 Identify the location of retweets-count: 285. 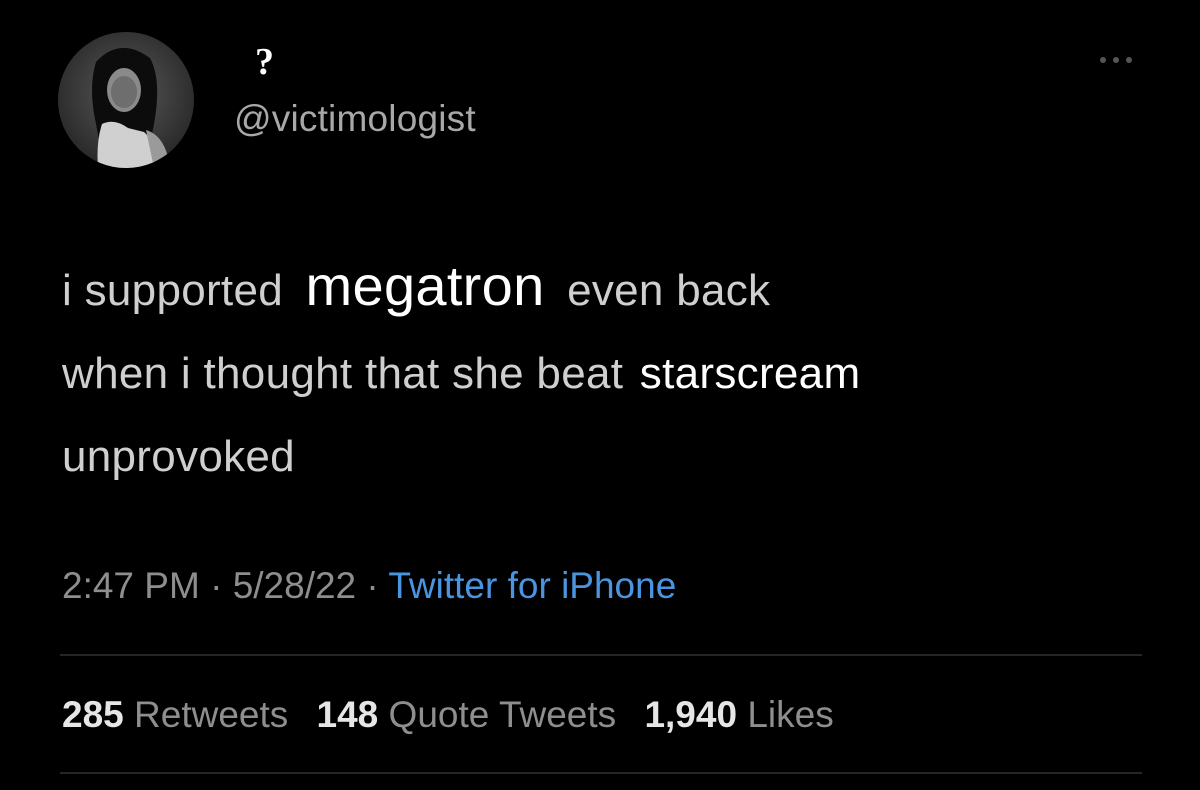
(93, 714).